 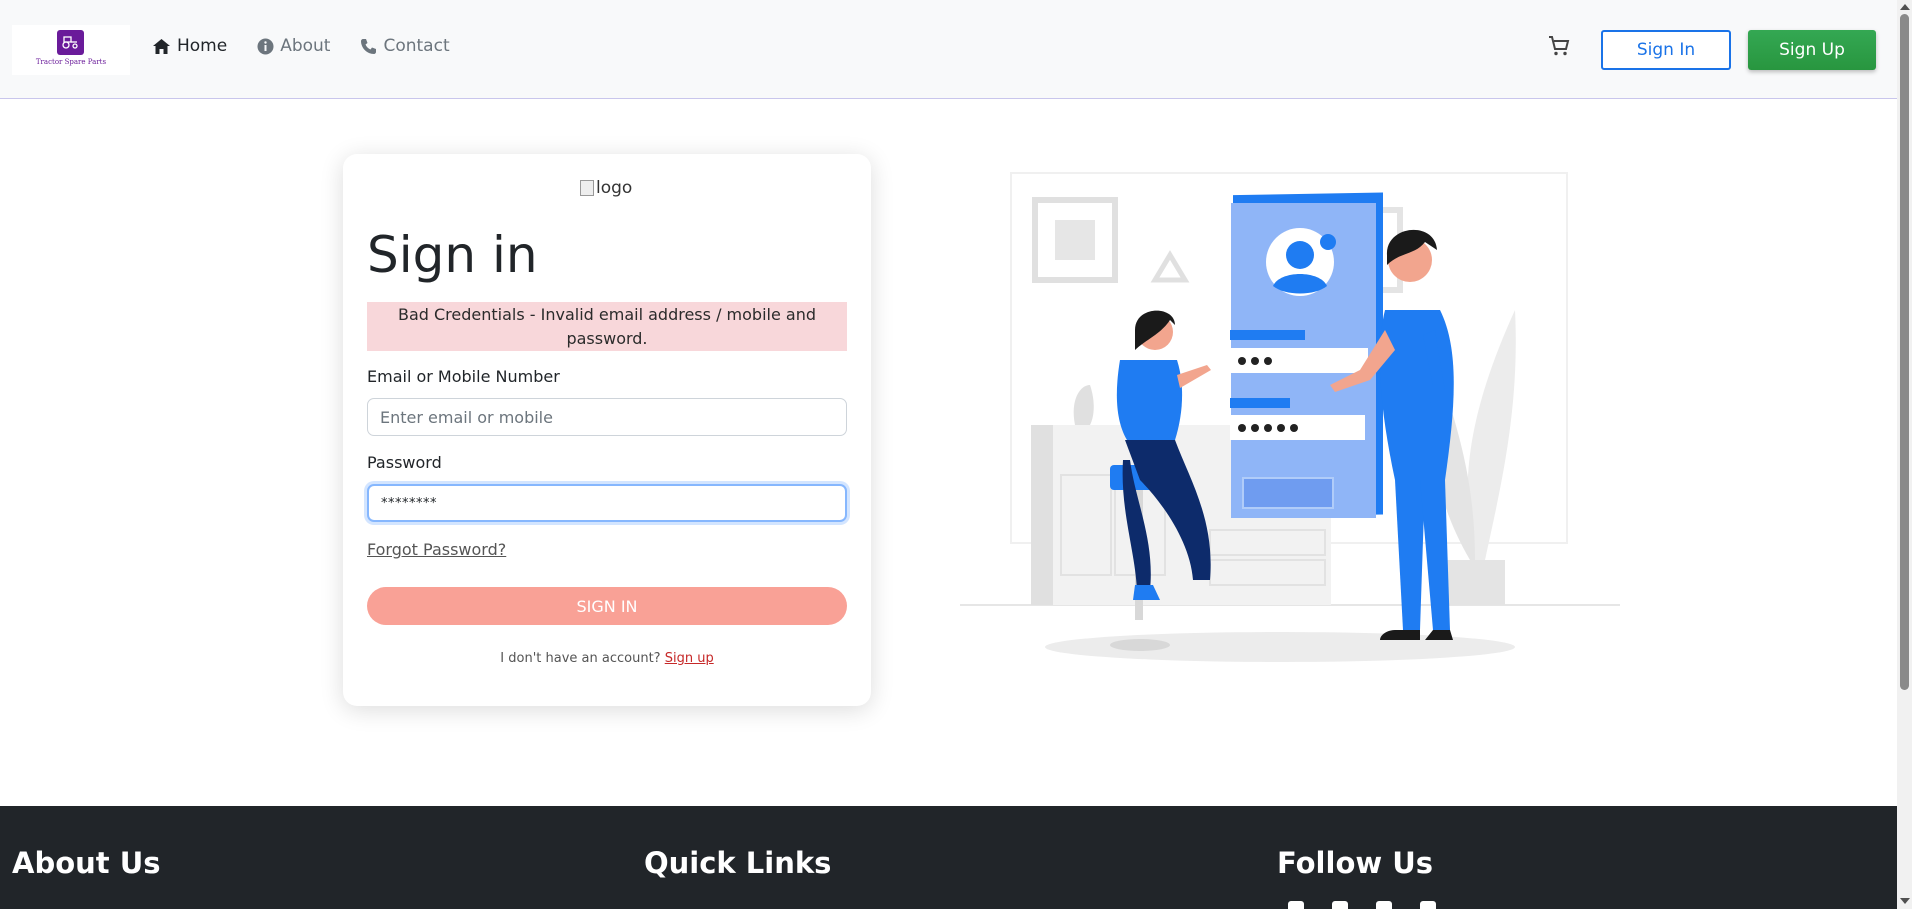 I want to click on footer-follow-title: Follow Us, so click(x=1355, y=863).